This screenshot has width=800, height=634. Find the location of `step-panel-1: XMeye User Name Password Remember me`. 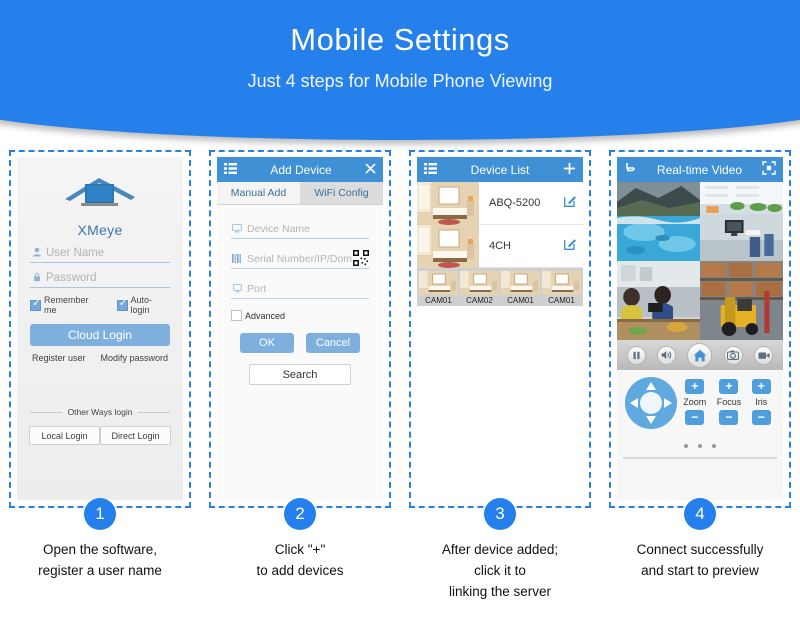

step-panel-1: XMeye User Name Password Remember me is located at coordinates (100, 340).